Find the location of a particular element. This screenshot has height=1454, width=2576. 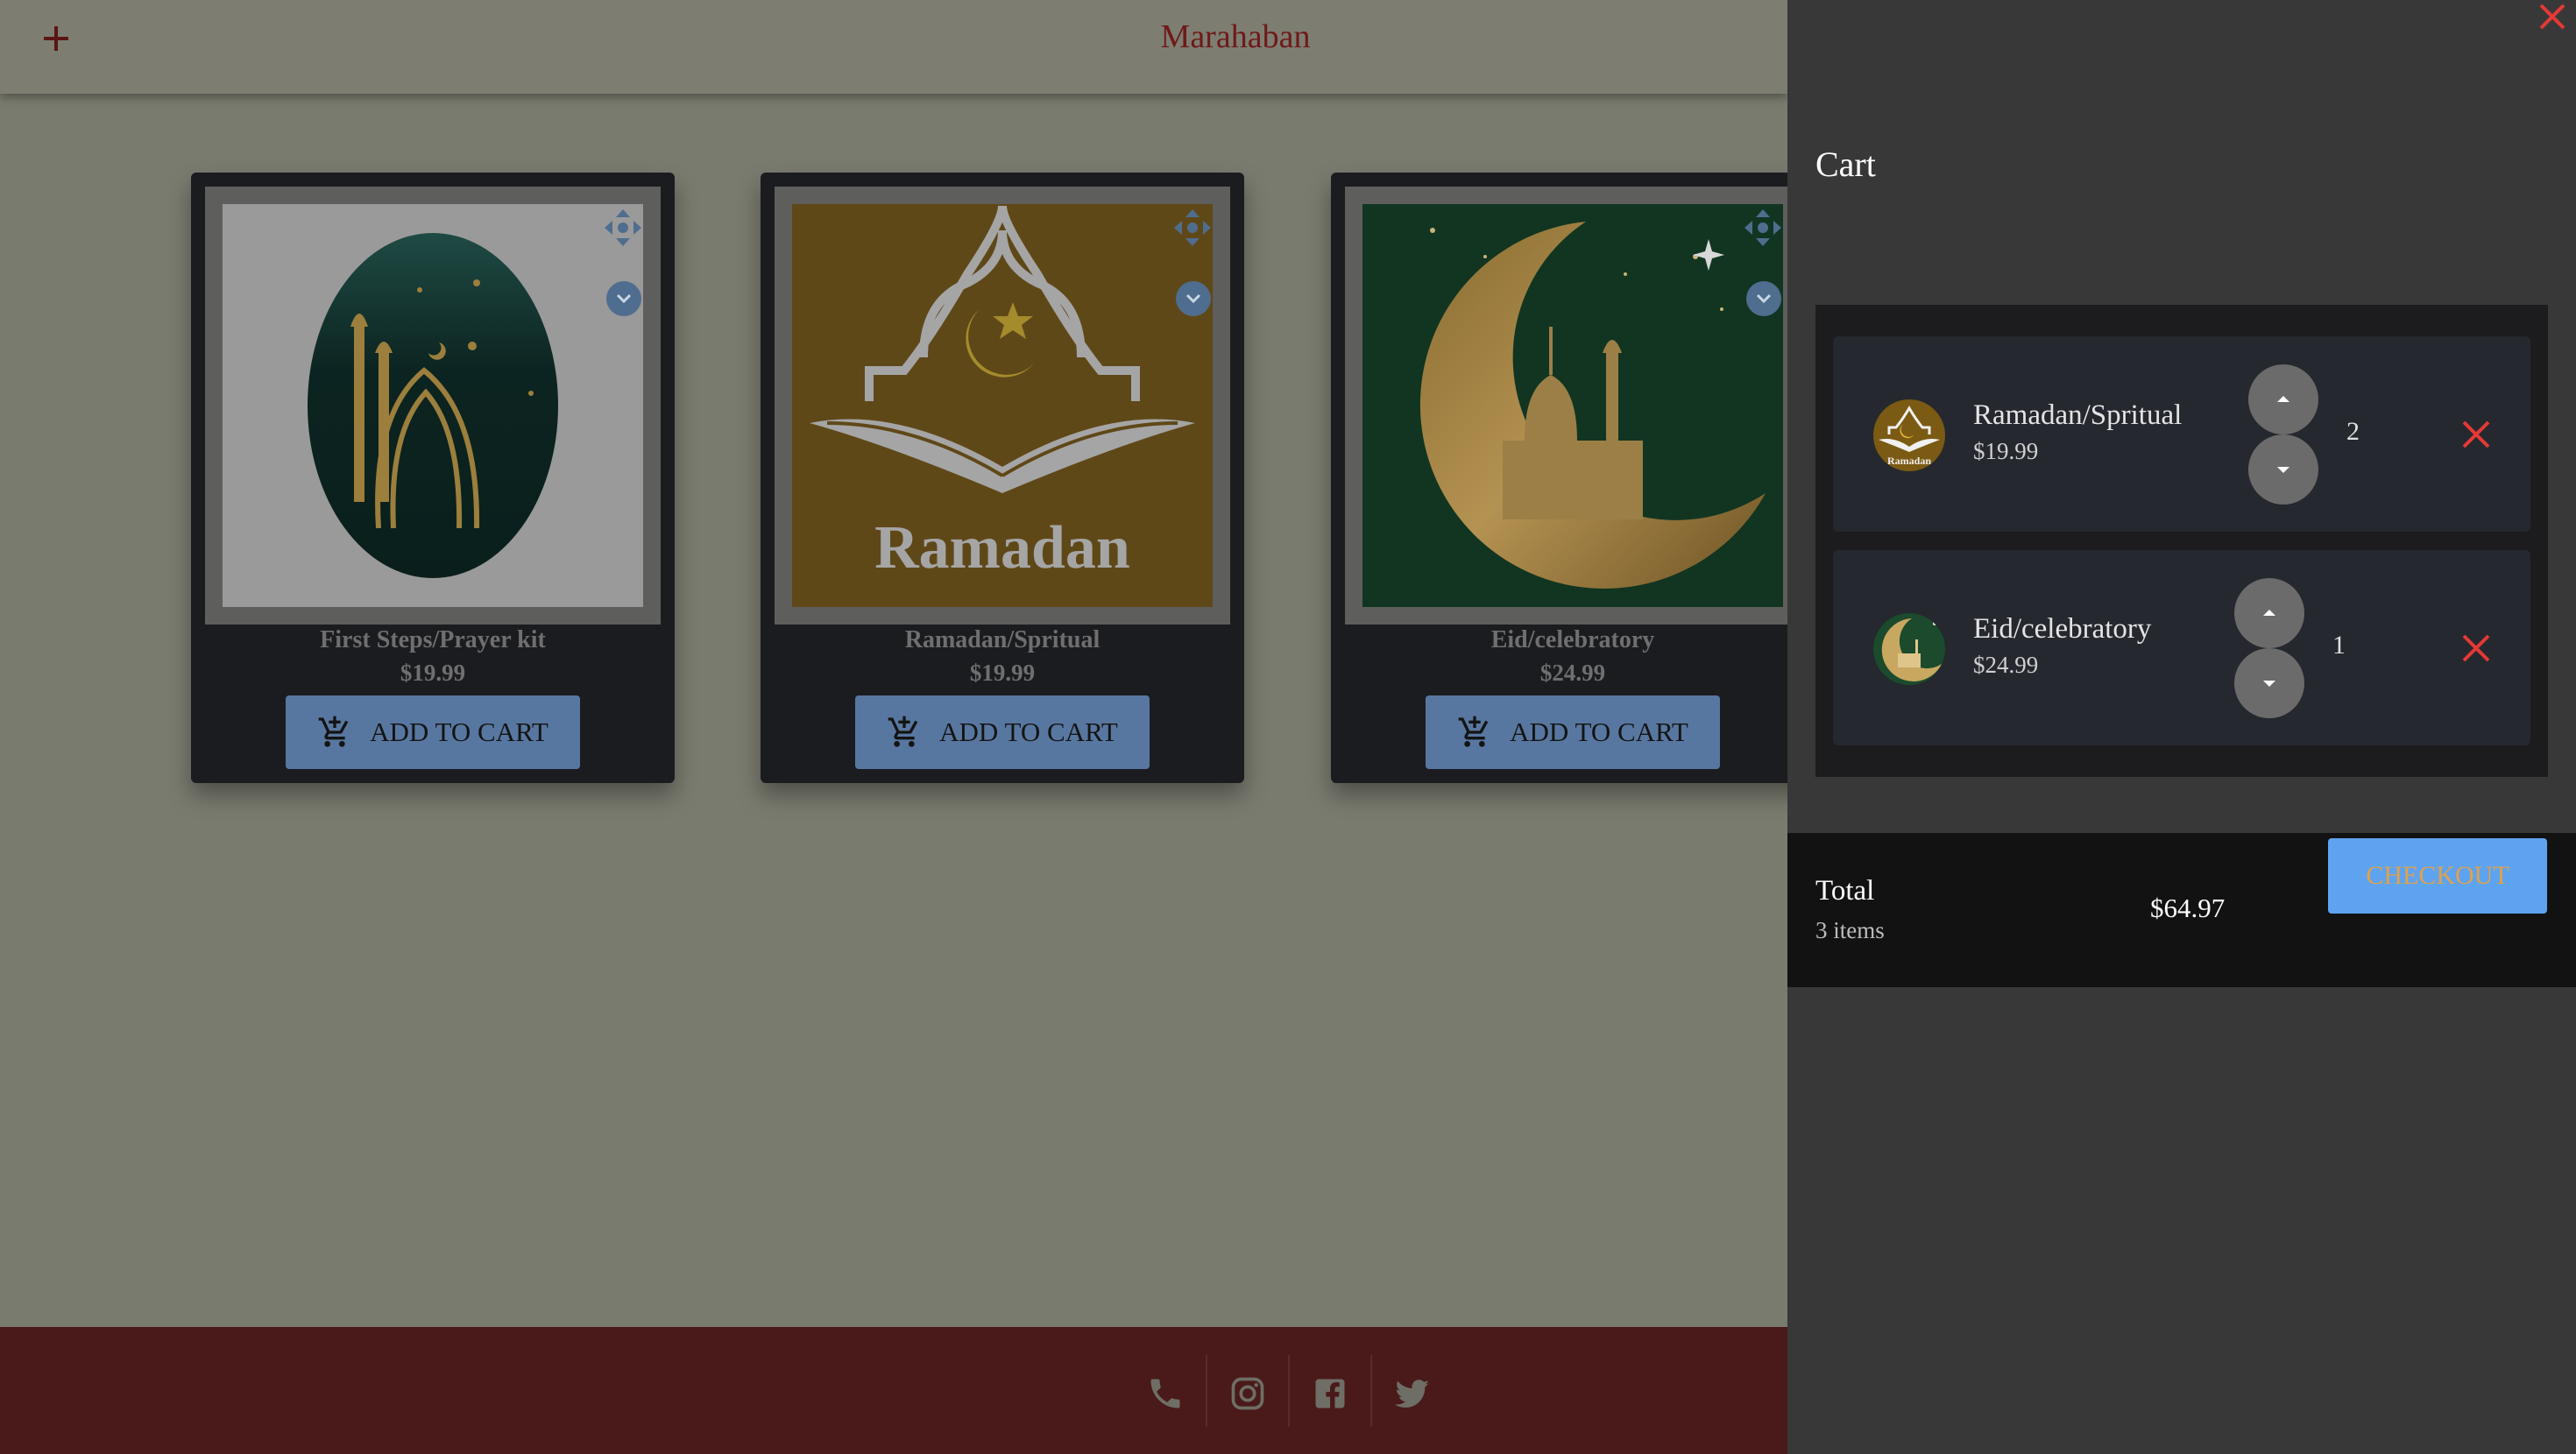

cart-item-quantity: 2 is located at coordinates (2353, 431).